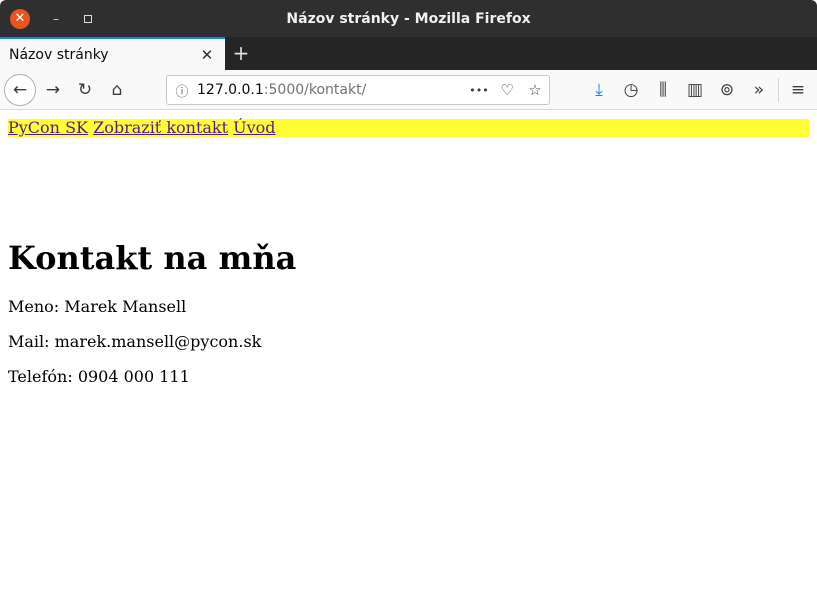 This screenshot has height=603, width=817. Describe the element at coordinates (230, 90) in the screenshot. I see `url-host: 127.0.0.1` at that location.